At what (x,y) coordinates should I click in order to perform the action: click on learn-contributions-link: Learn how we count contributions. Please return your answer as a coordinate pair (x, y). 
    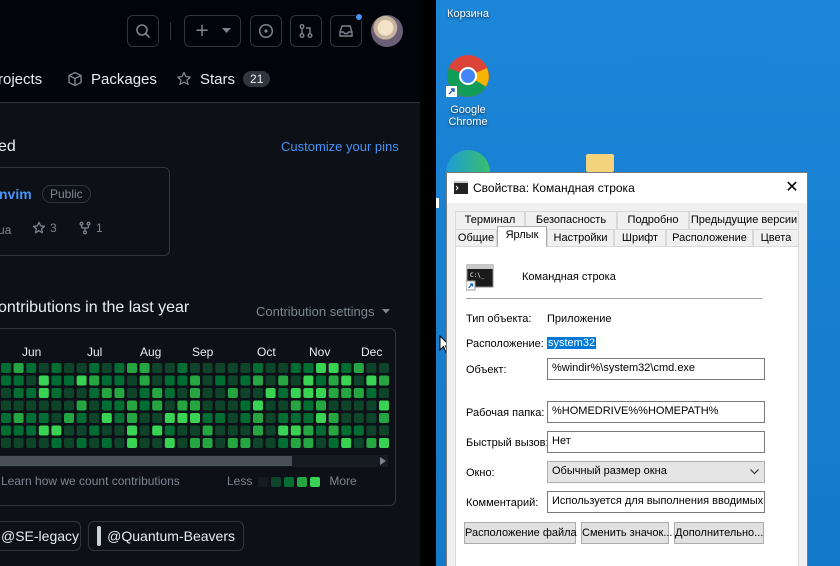
    Looking at the image, I should click on (90, 481).